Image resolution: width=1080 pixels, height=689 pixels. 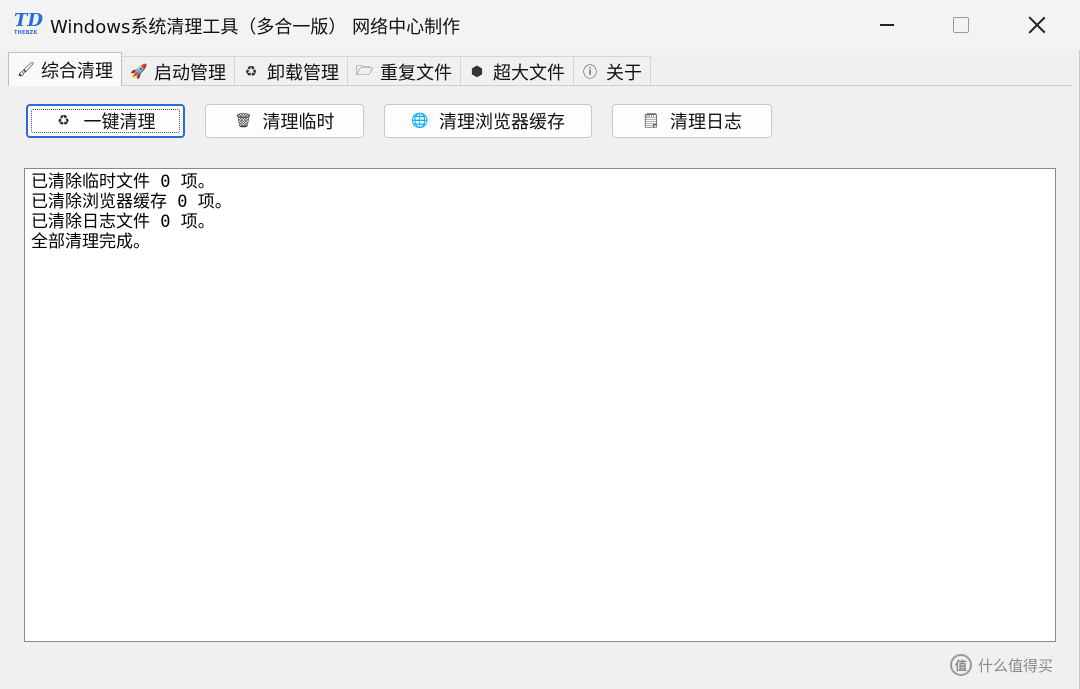 I want to click on log-line: 全部清理完成。, so click(x=90, y=242).